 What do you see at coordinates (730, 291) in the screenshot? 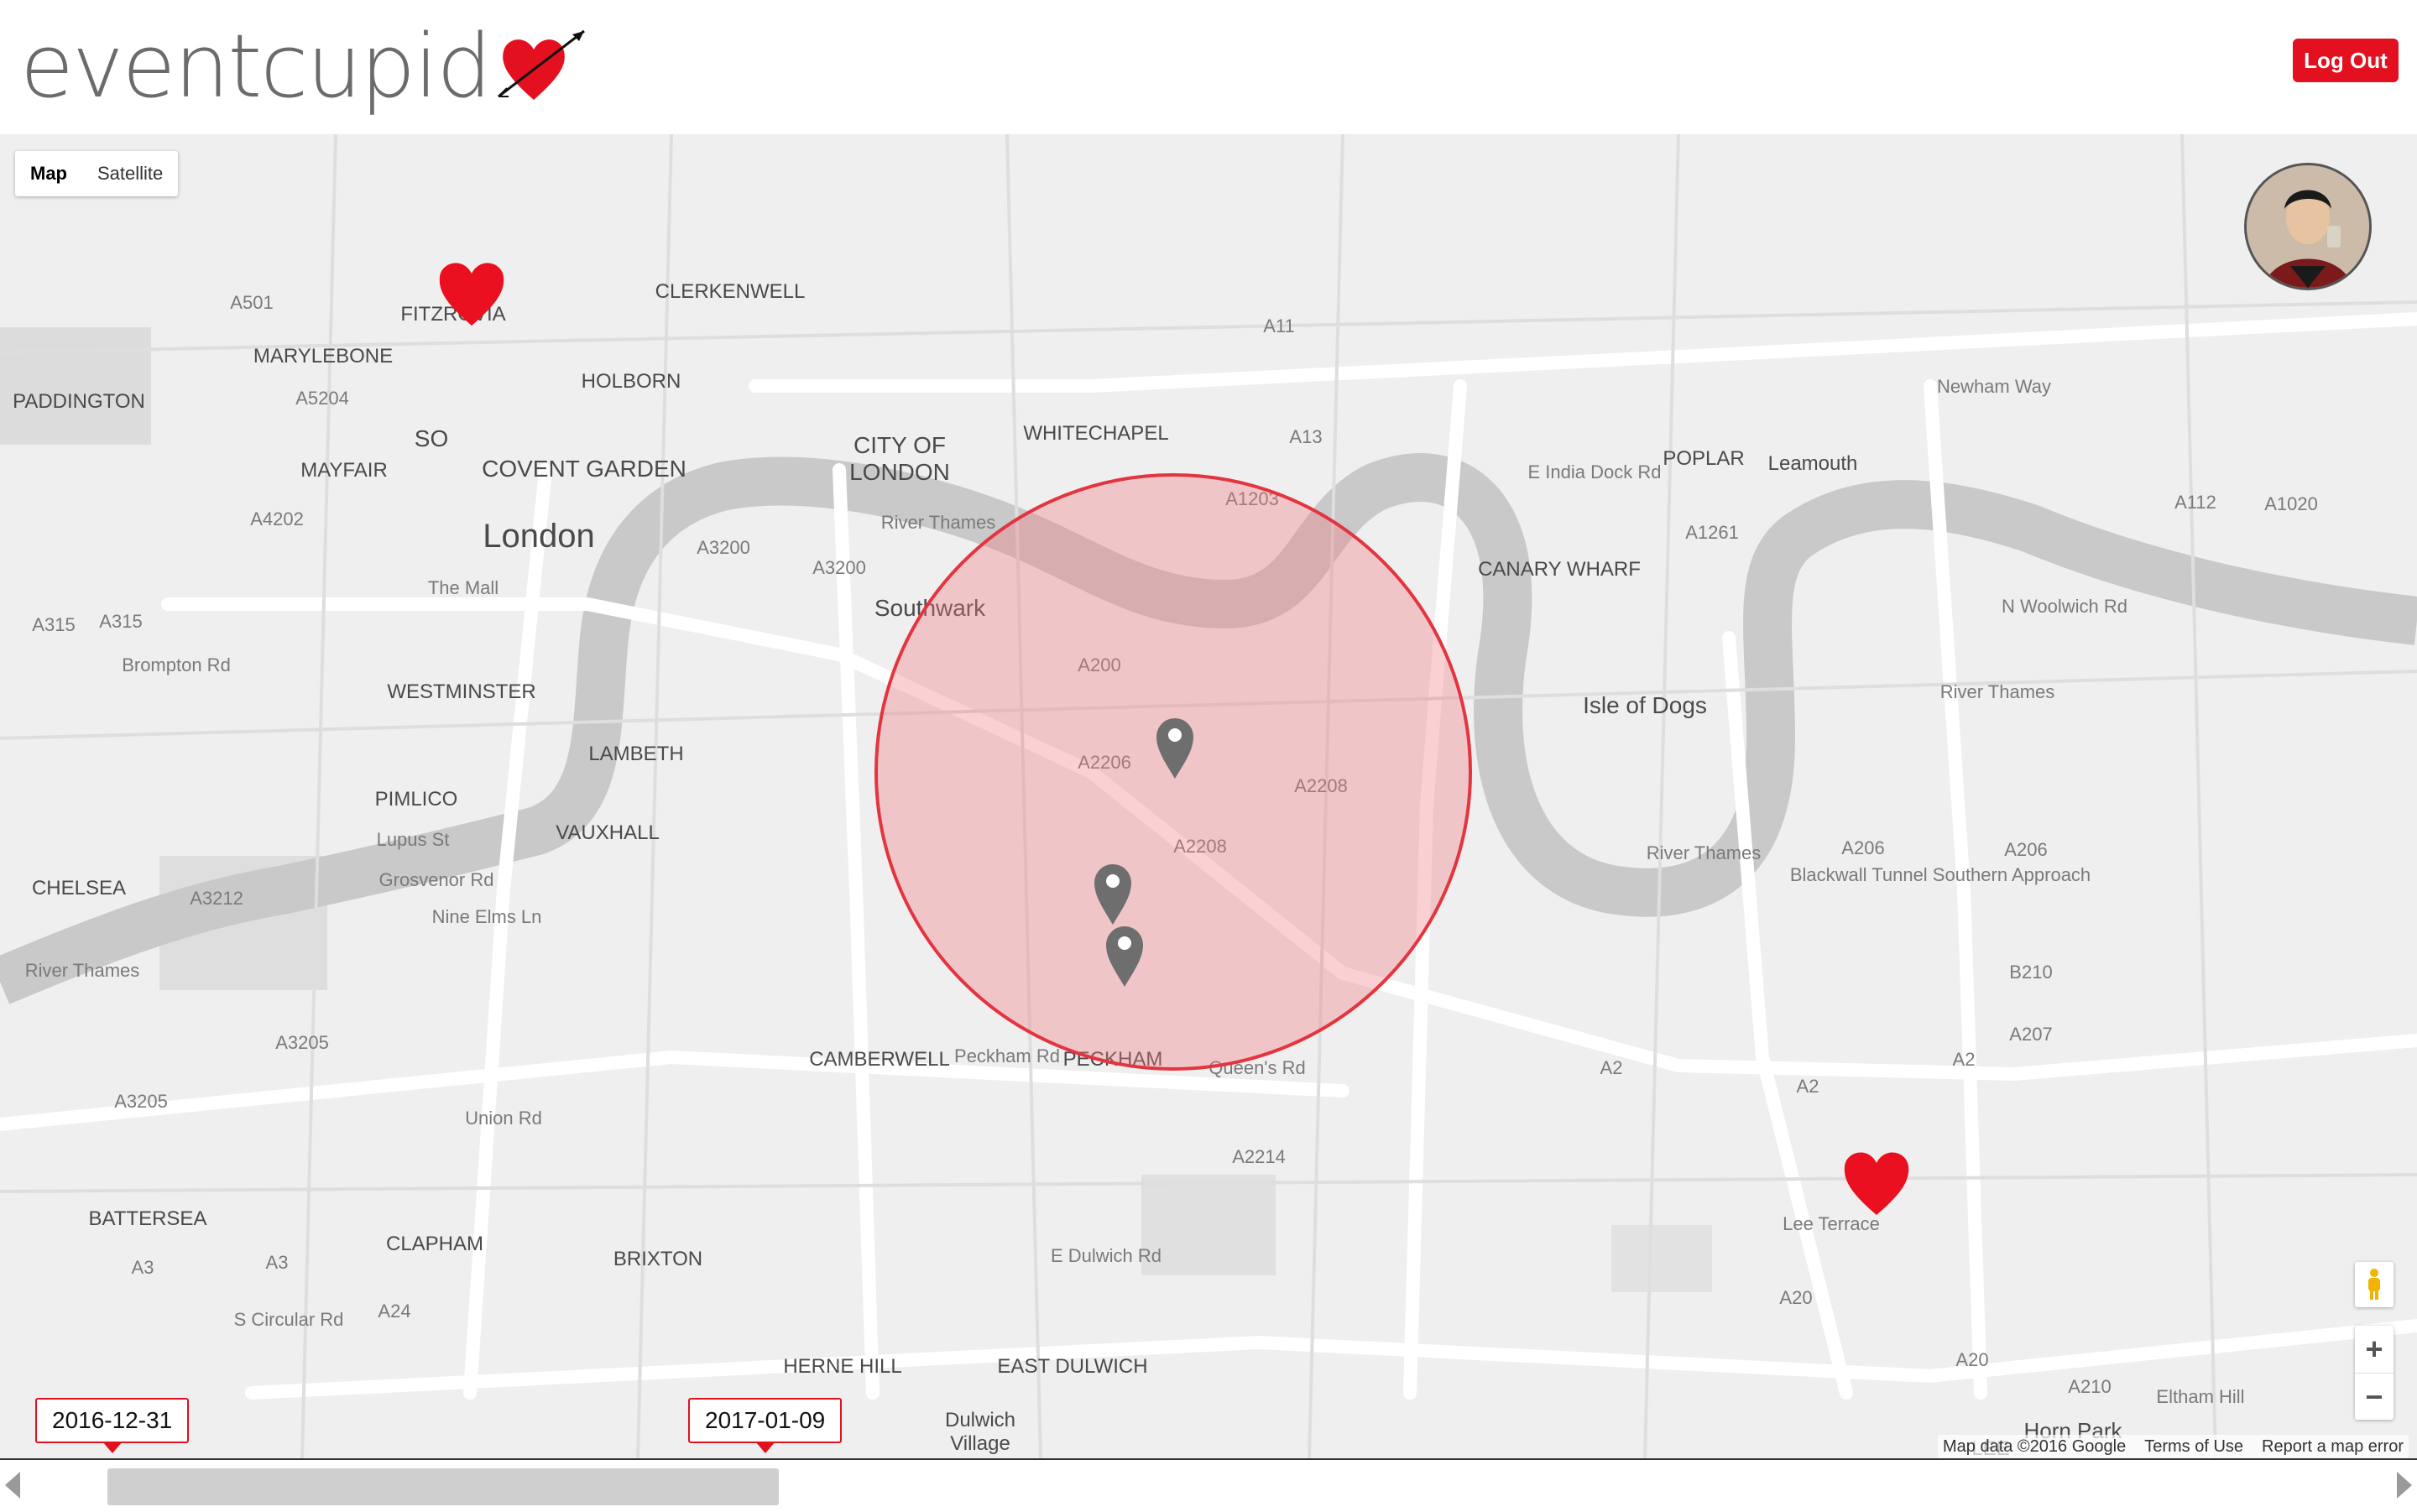
I see `map-area-label: CLERKENWELL` at bounding box center [730, 291].